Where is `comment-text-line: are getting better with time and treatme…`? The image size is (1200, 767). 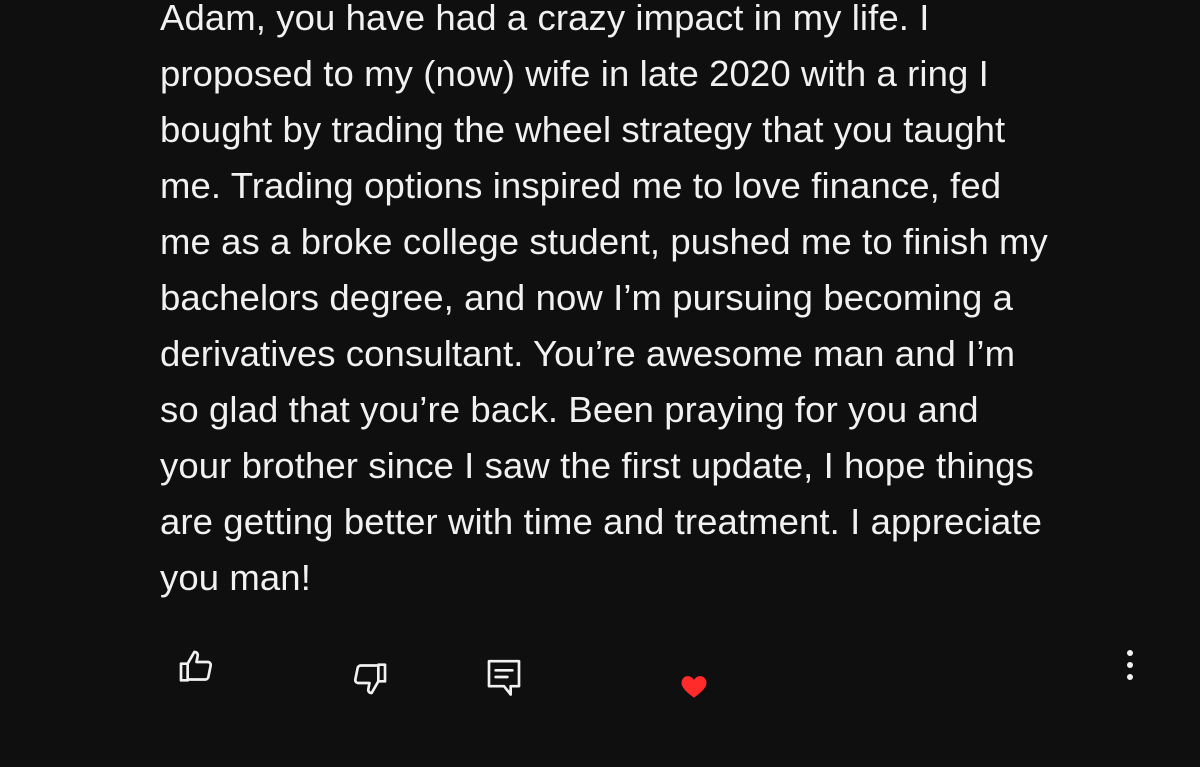 comment-text-line: are getting better with time and treatme… is located at coordinates (601, 521).